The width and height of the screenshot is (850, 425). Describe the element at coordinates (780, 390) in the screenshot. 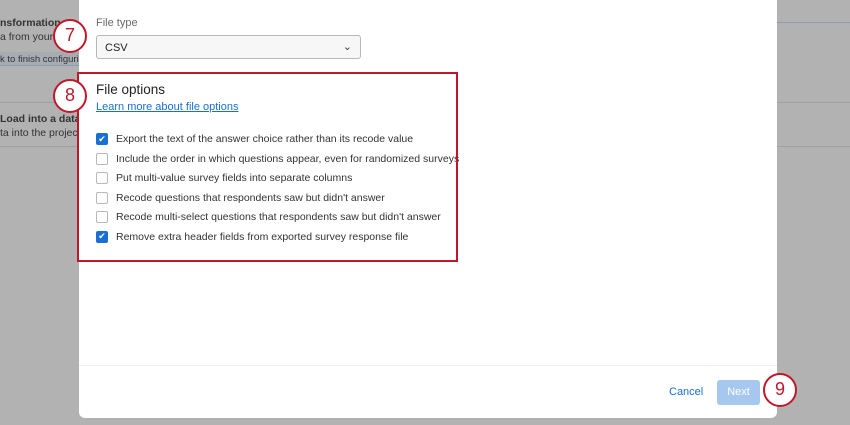

I see `callout-badge-9: 9` at that location.